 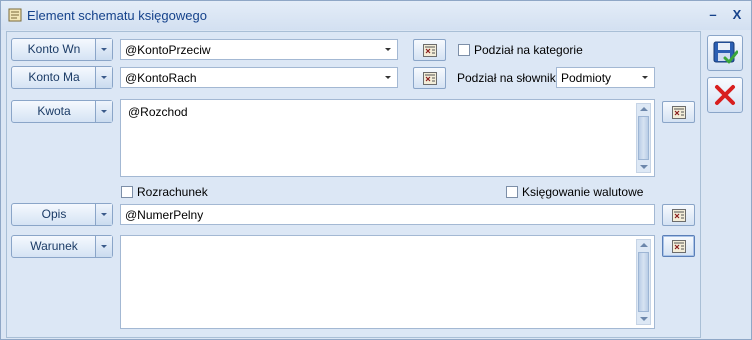 I want to click on kwota-label: Kwota, so click(x=54, y=111).